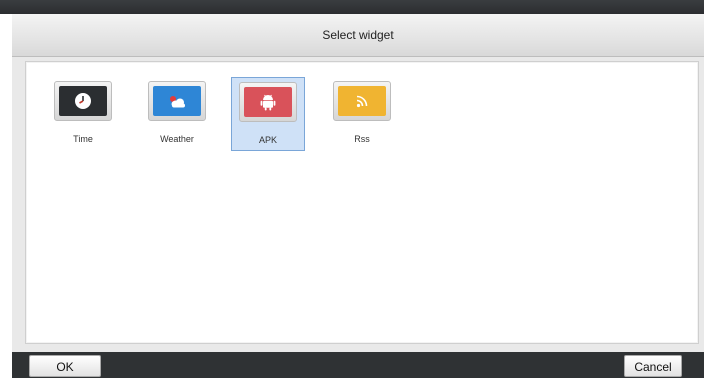 The height and width of the screenshot is (378, 704). What do you see at coordinates (65, 366) in the screenshot?
I see `ok-button: OK` at bounding box center [65, 366].